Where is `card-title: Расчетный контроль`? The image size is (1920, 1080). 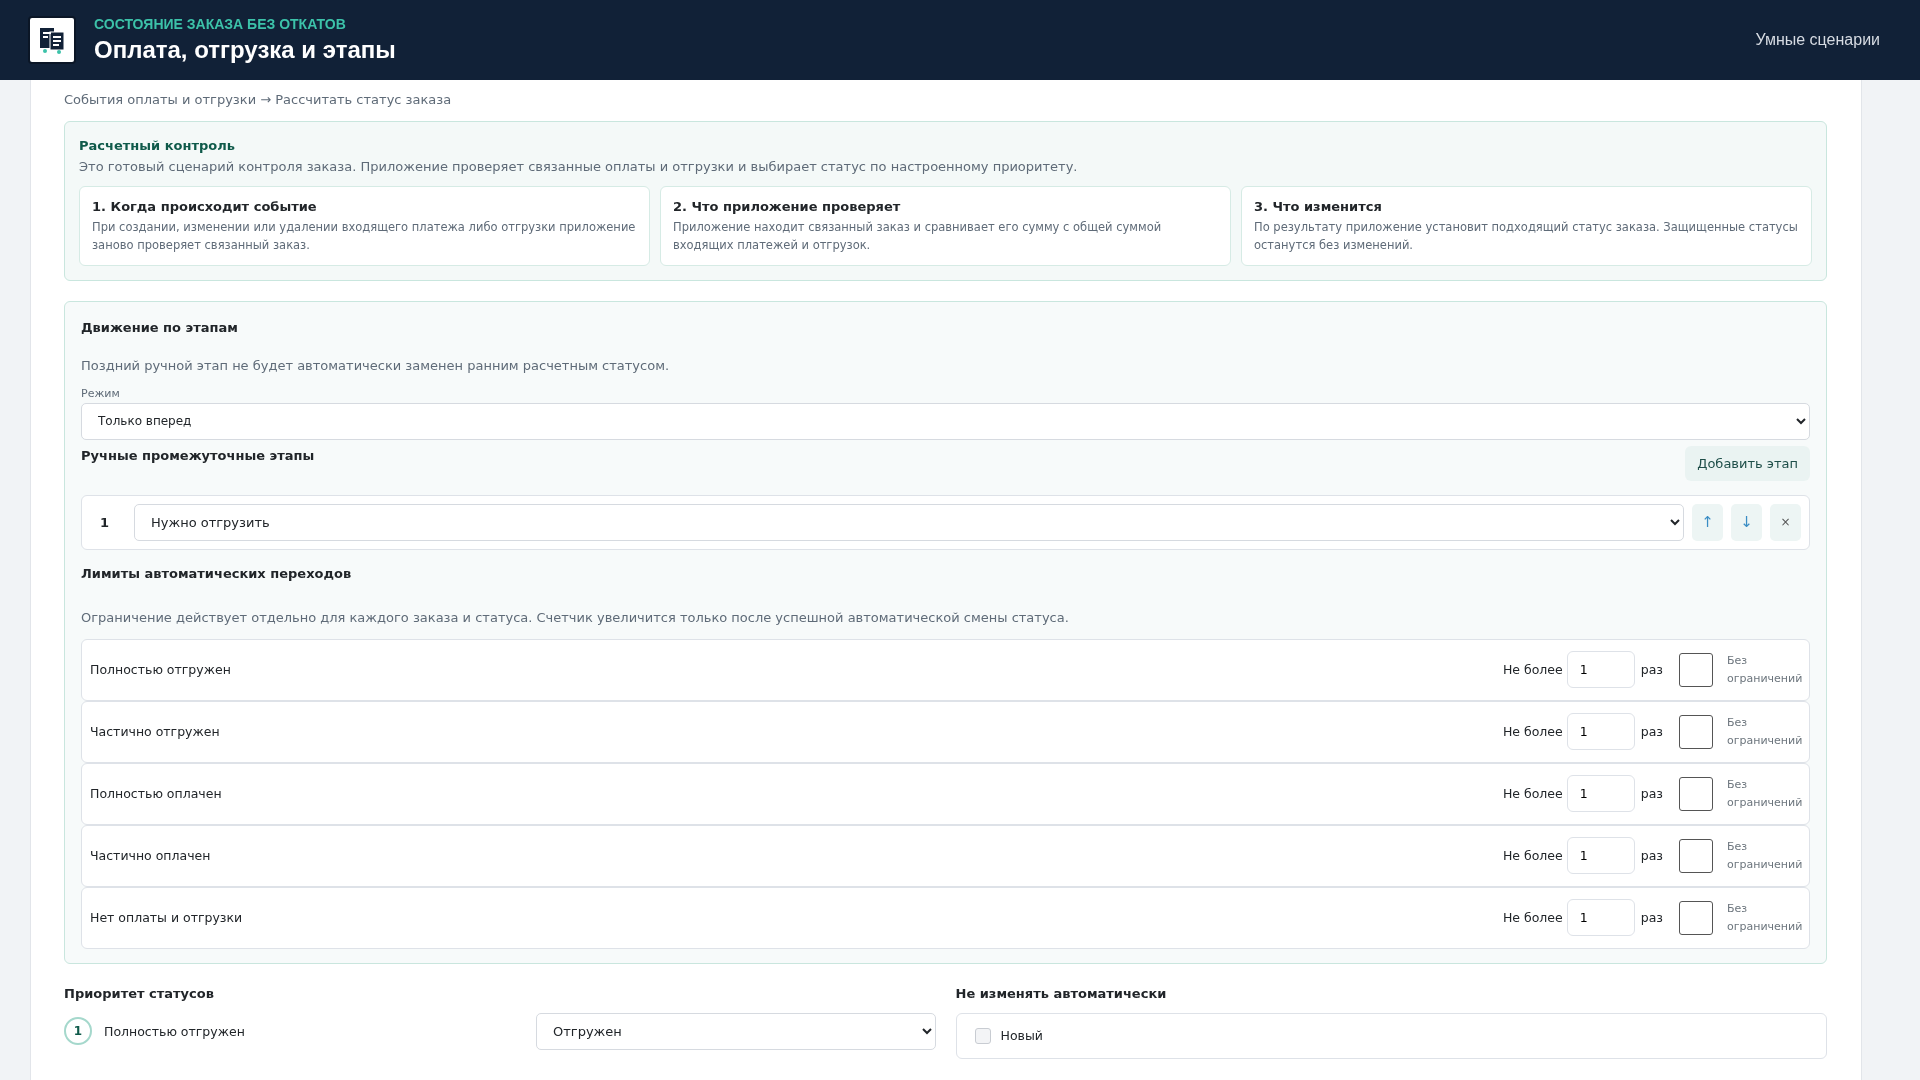 card-title: Расчетный контроль is located at coordinates (157, 145).